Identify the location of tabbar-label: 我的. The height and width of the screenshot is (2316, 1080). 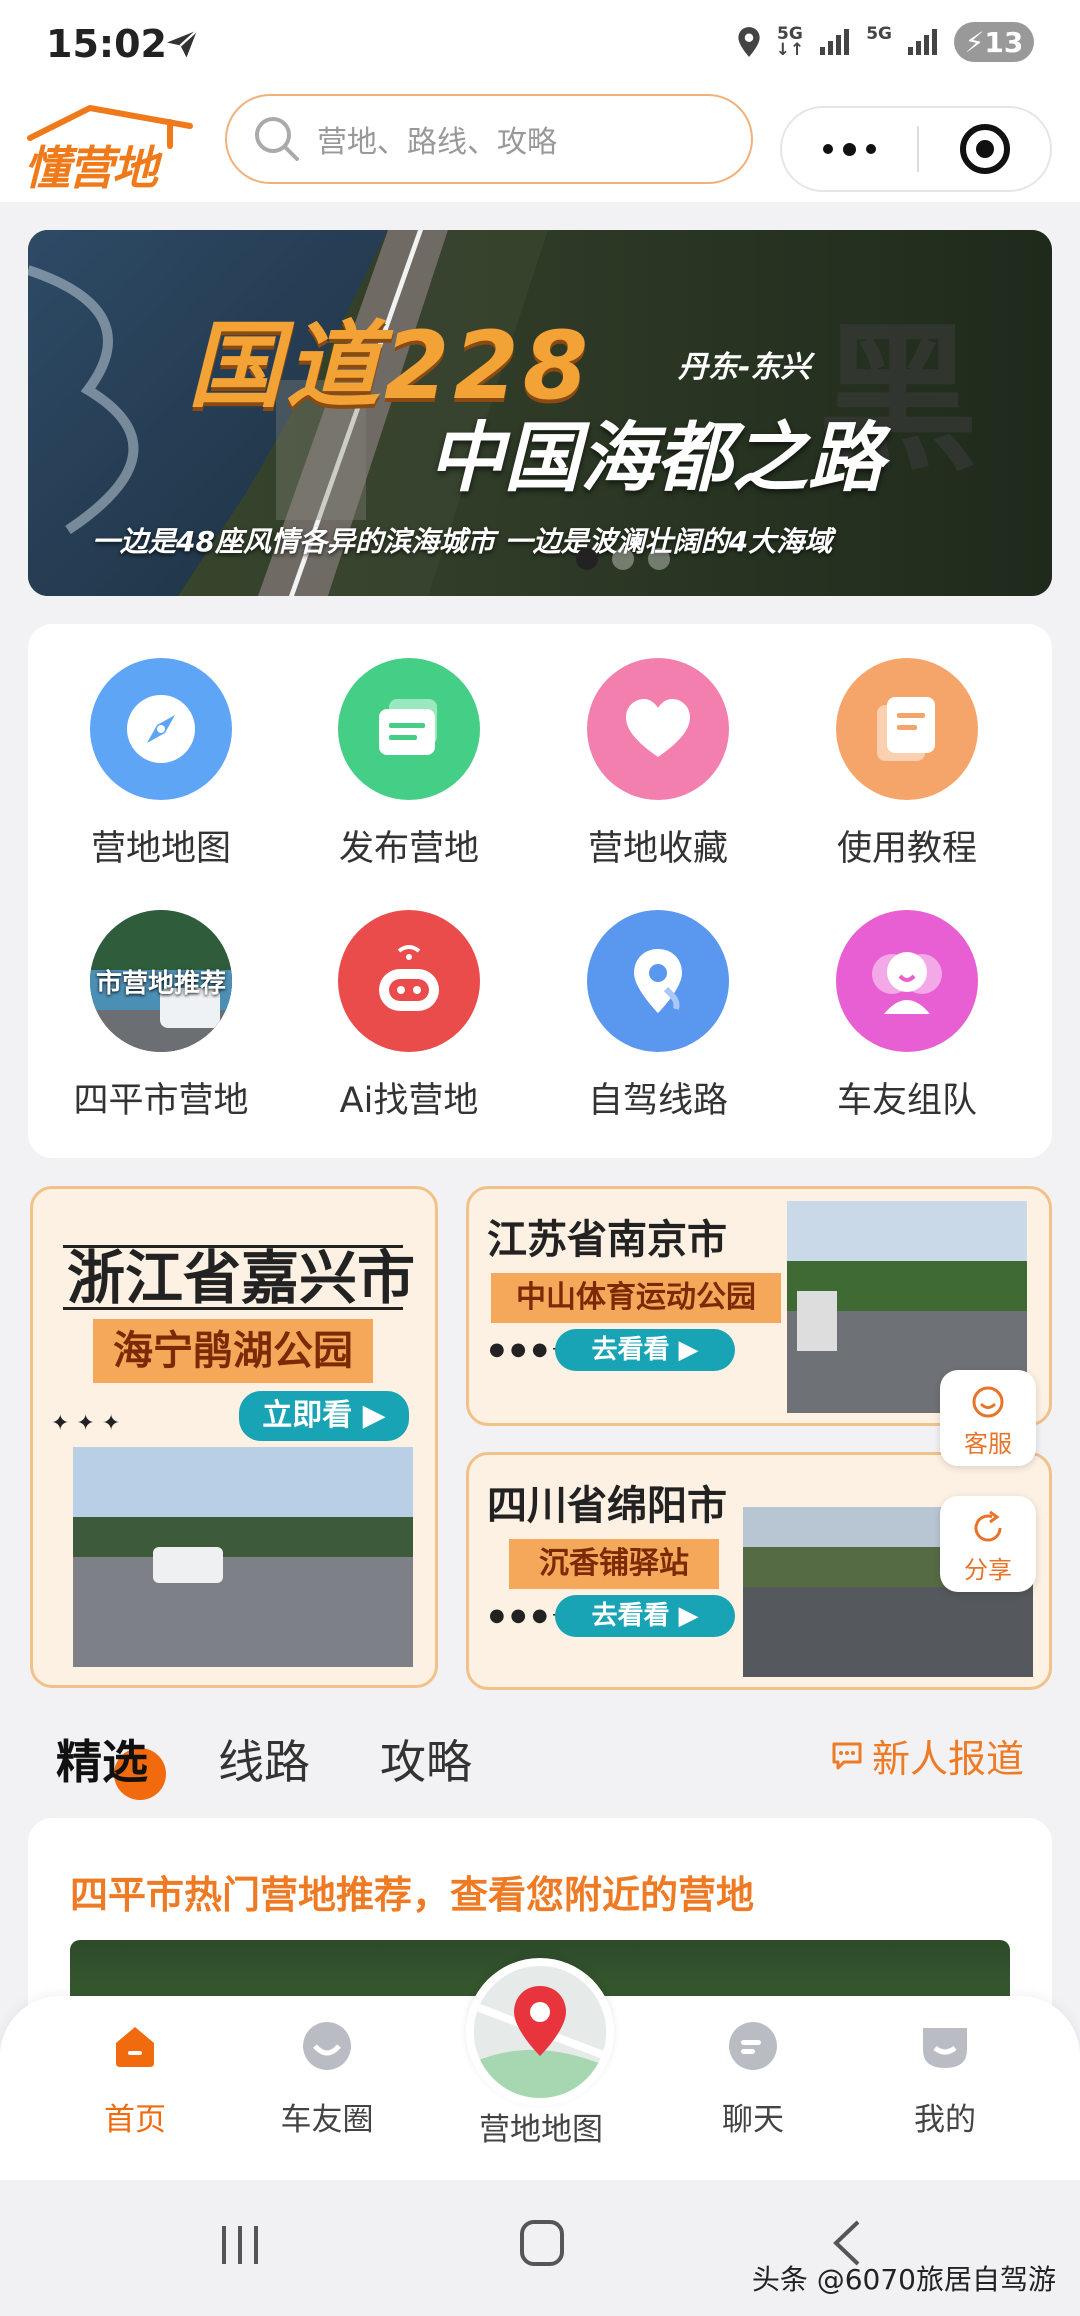
(945, 2120).